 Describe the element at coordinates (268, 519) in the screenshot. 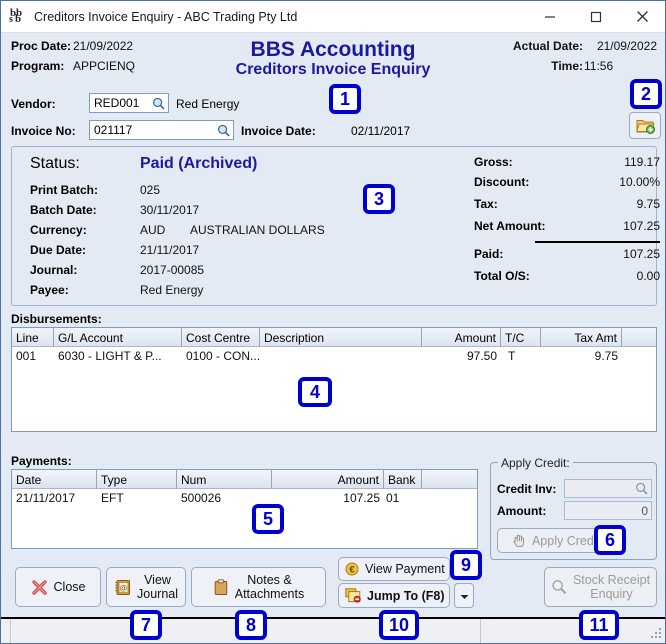

I see `callout-badge-5: 5` at that location.